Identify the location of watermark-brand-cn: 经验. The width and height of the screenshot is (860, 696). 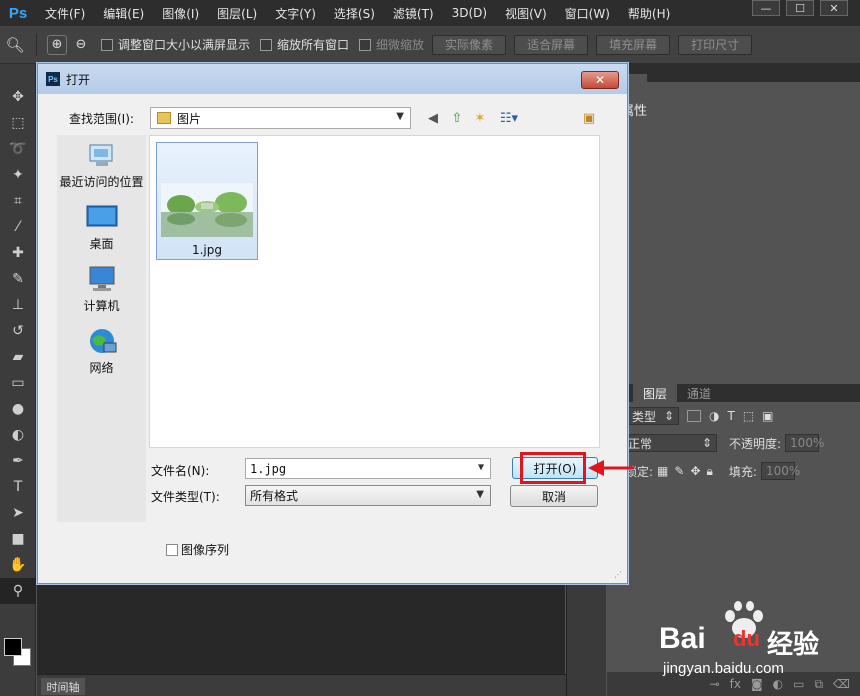
(793, 645).